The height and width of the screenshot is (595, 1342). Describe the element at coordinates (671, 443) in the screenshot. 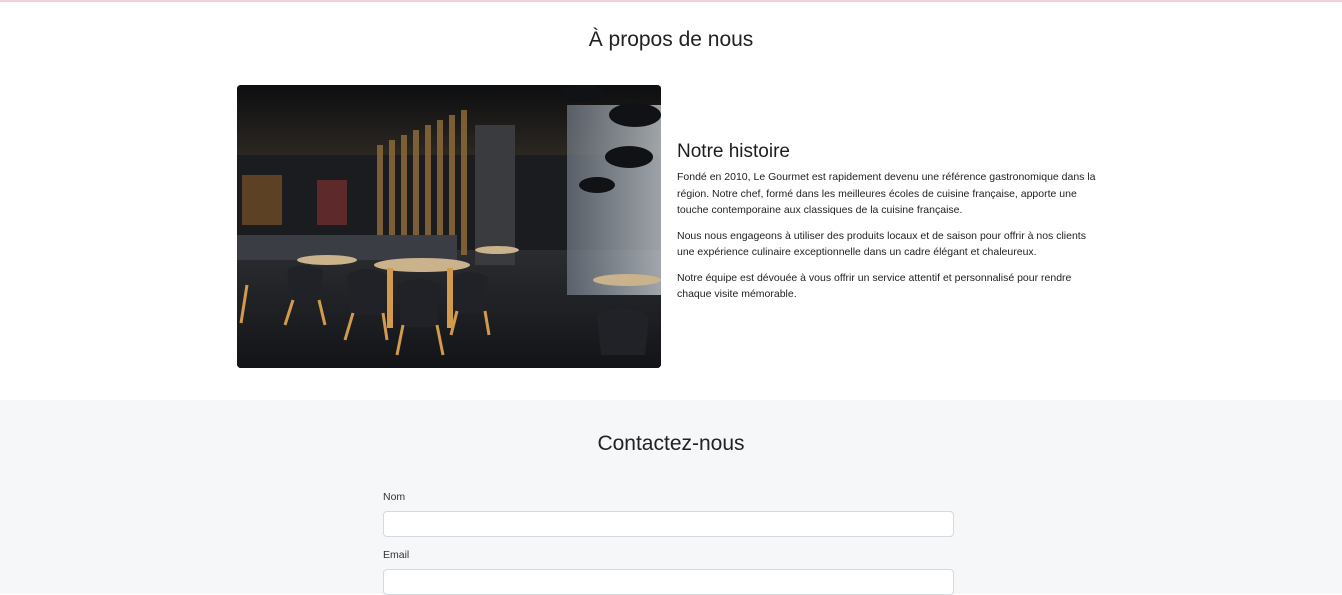

I see `contact-title: Contactez-nous` at that location.